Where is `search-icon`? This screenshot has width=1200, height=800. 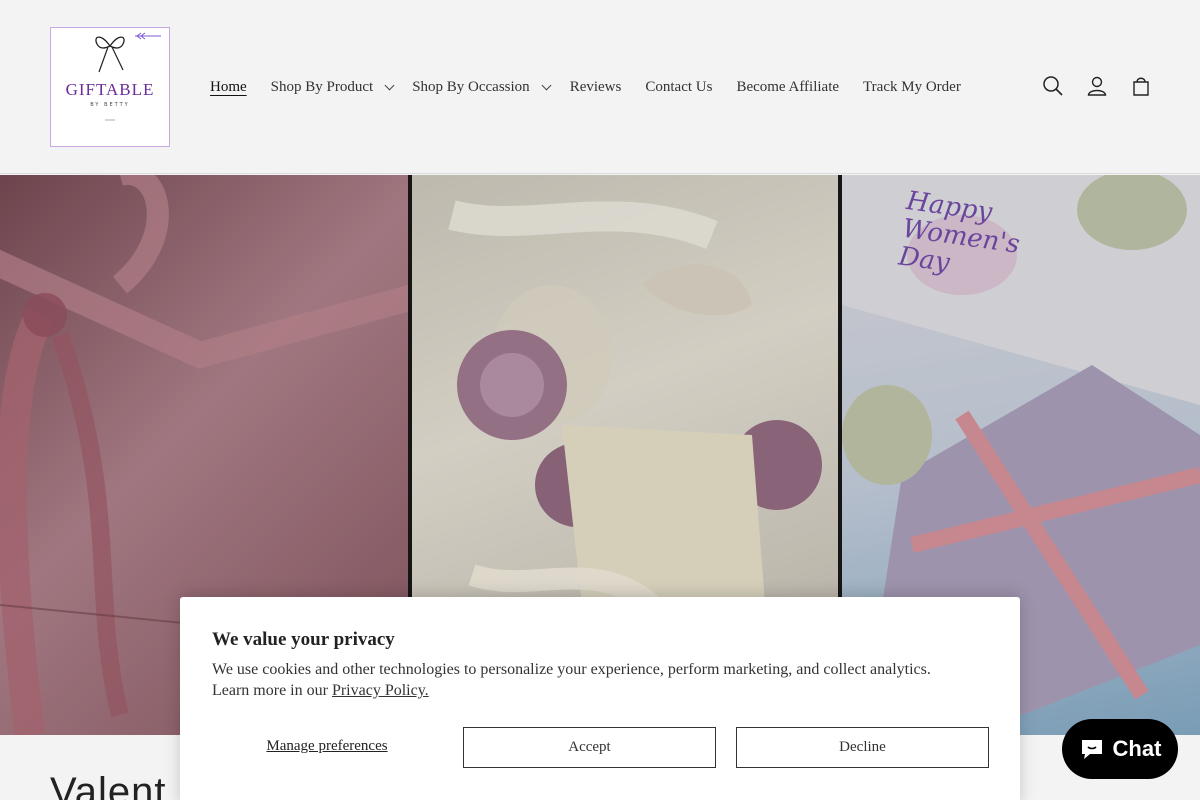 search-icon is located at coordinates (1053, 86).